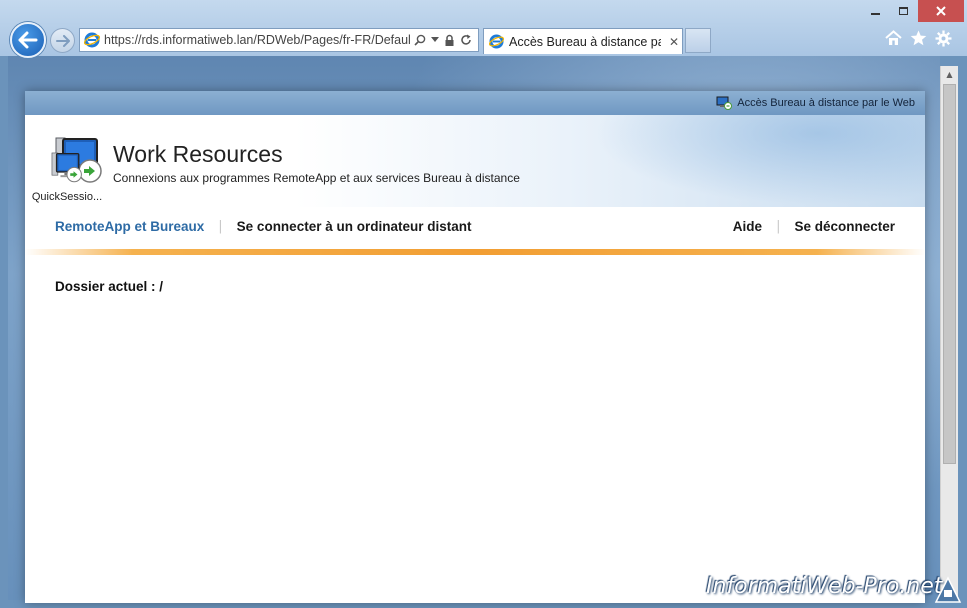 This screenshot has height=608, width=967. I want to click on back-arrow-icon, so click(28, 40).